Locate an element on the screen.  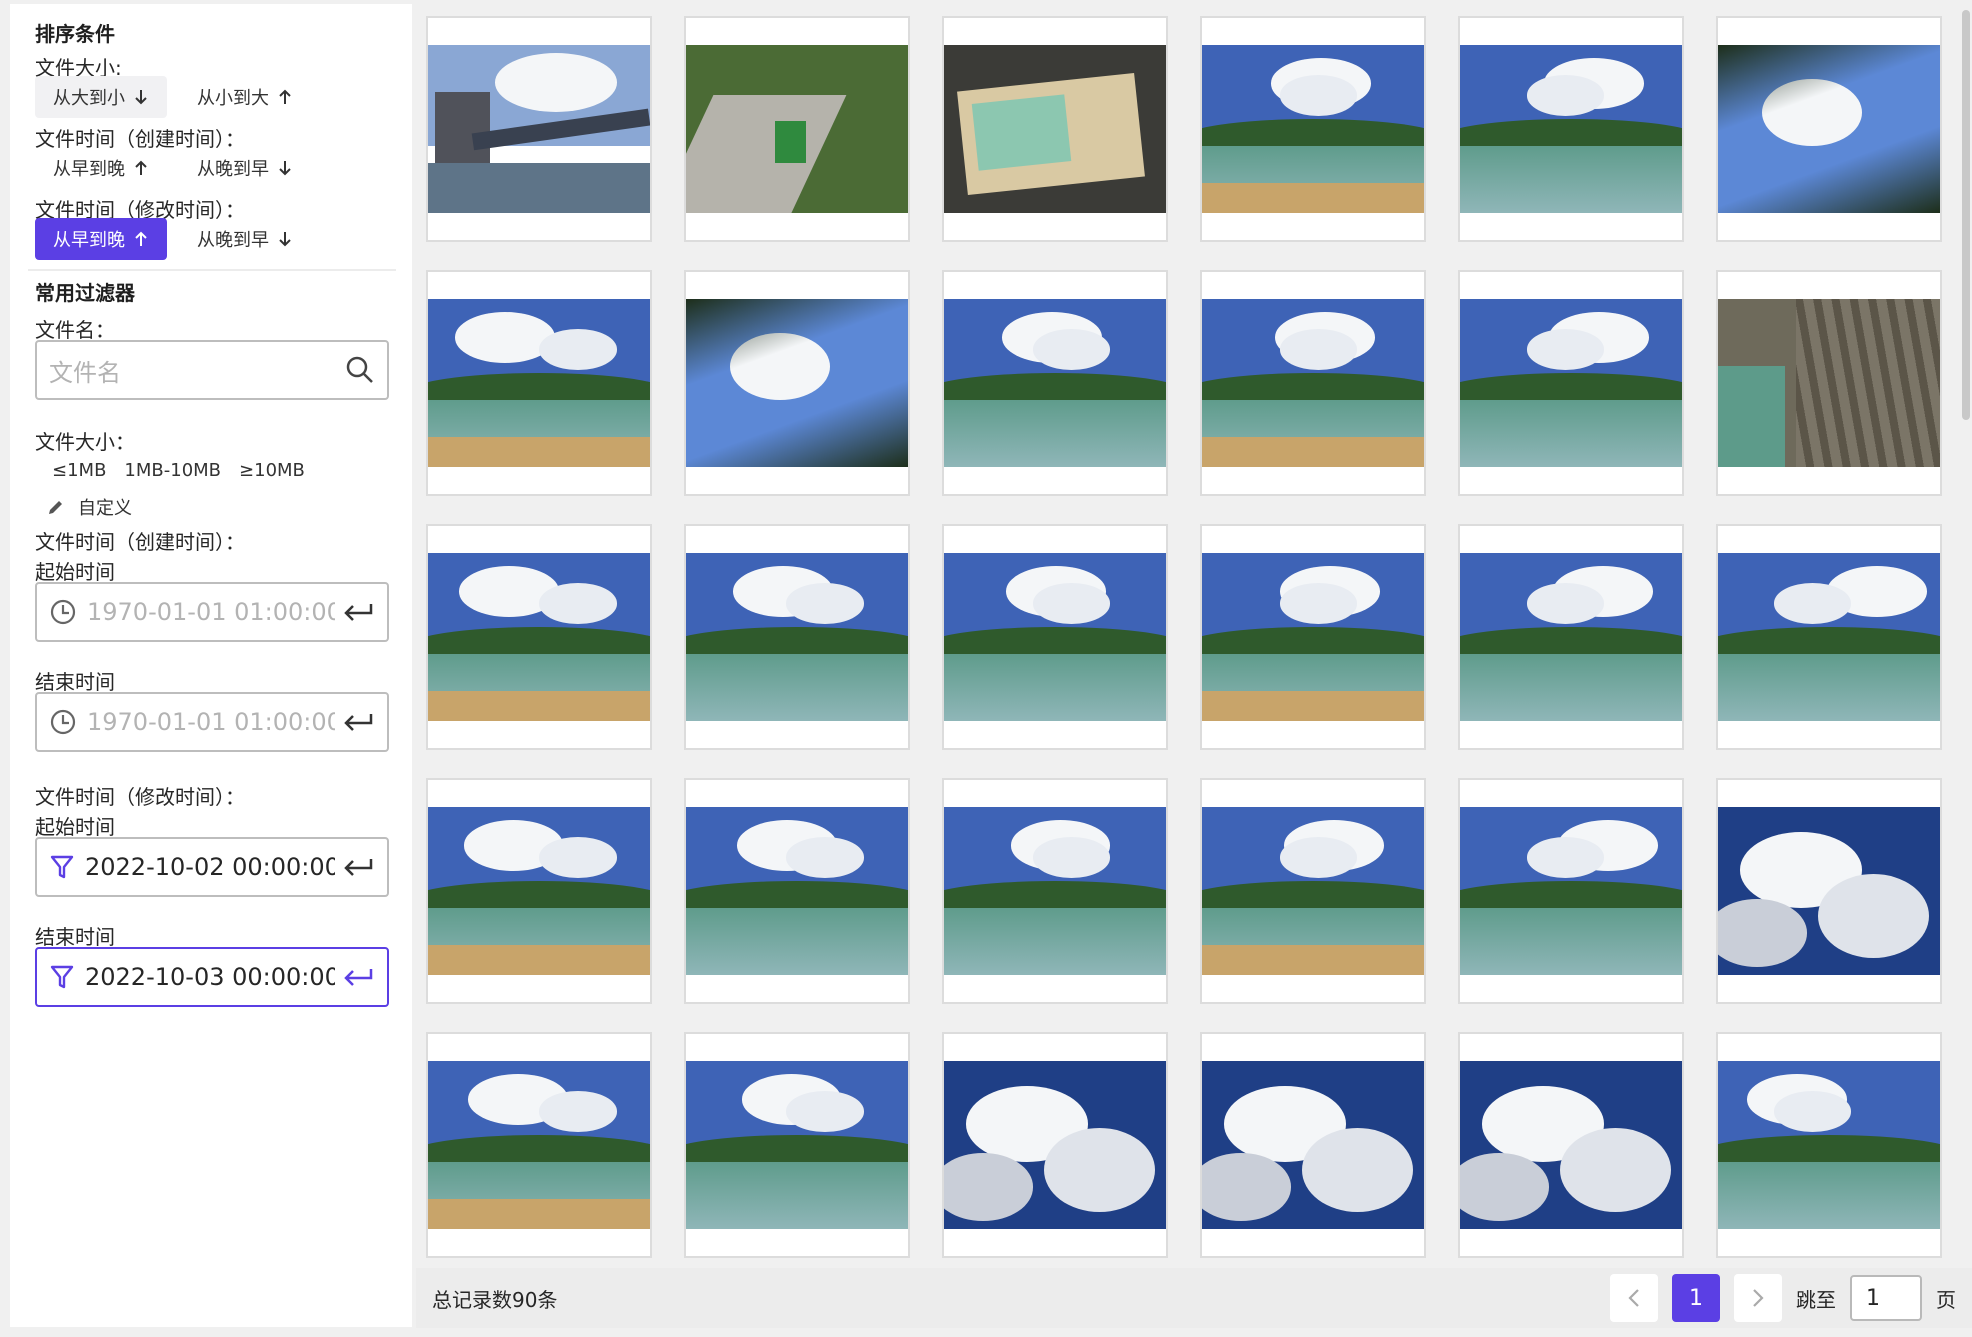
mtime-start-label: 起始时间 is located at coordinates (75, 827).